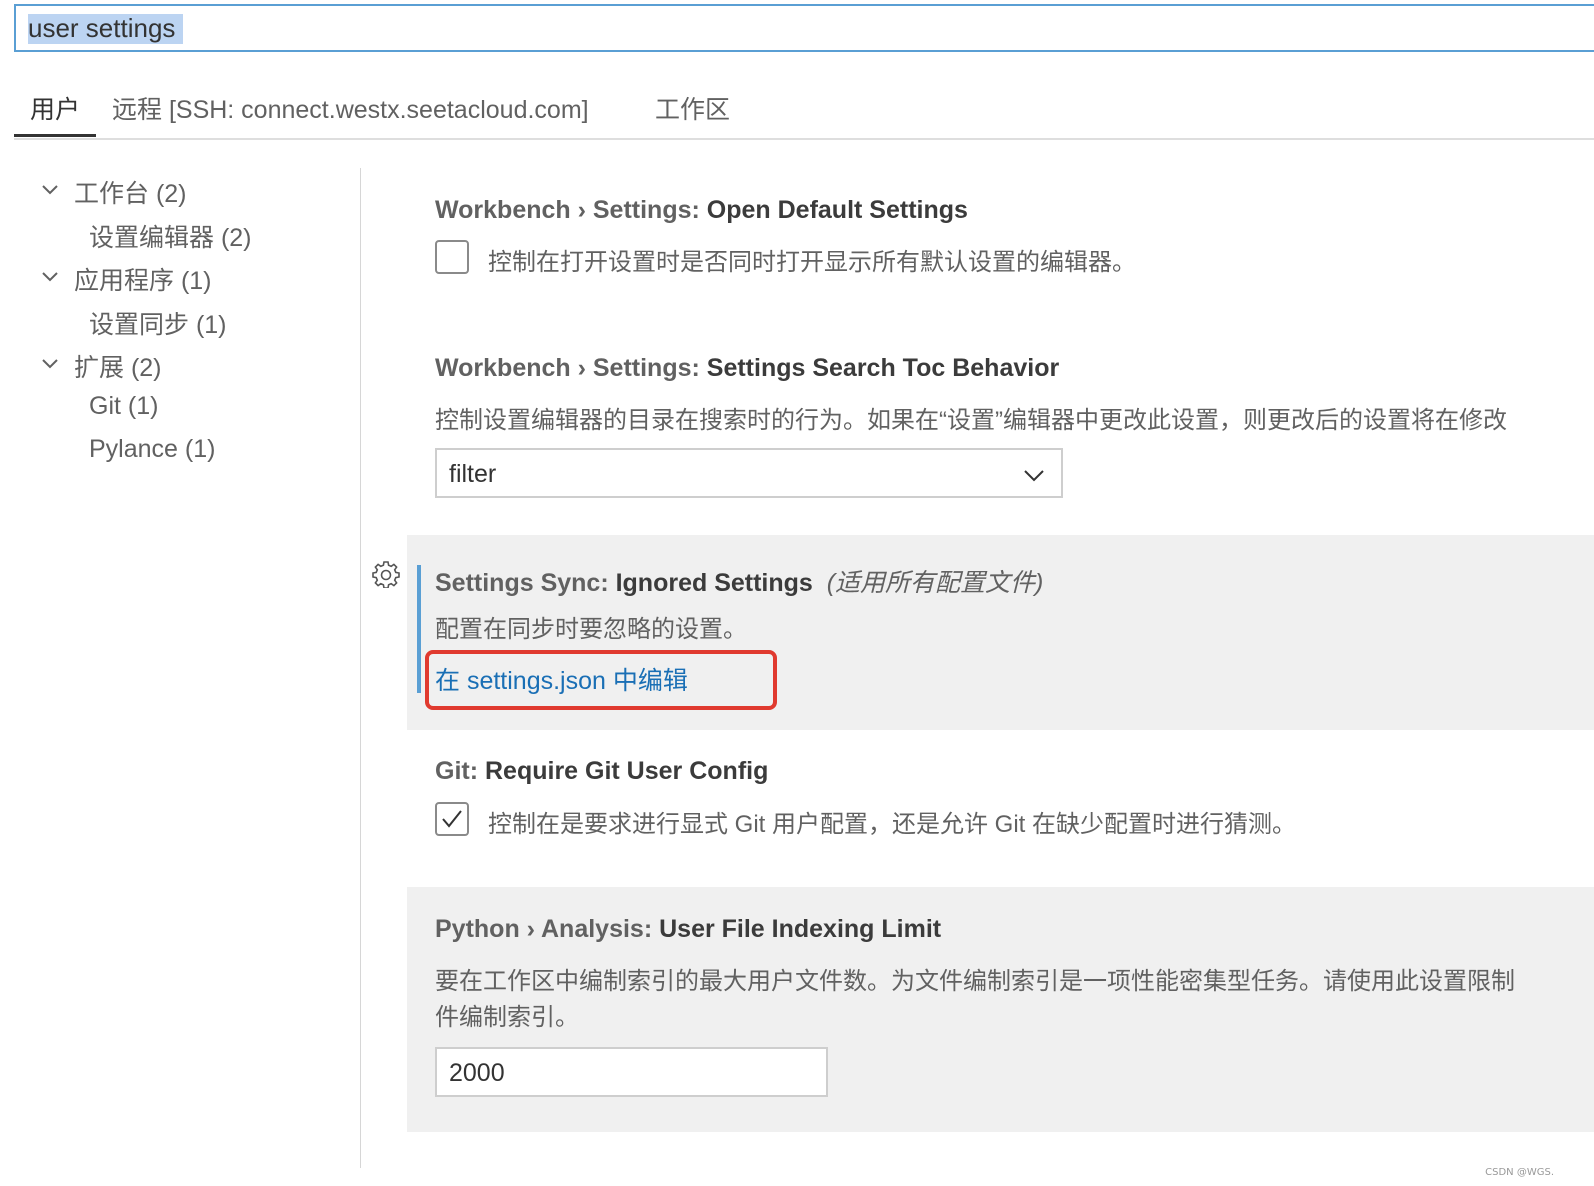  I want to click on toc-divider, so click(360, 668).